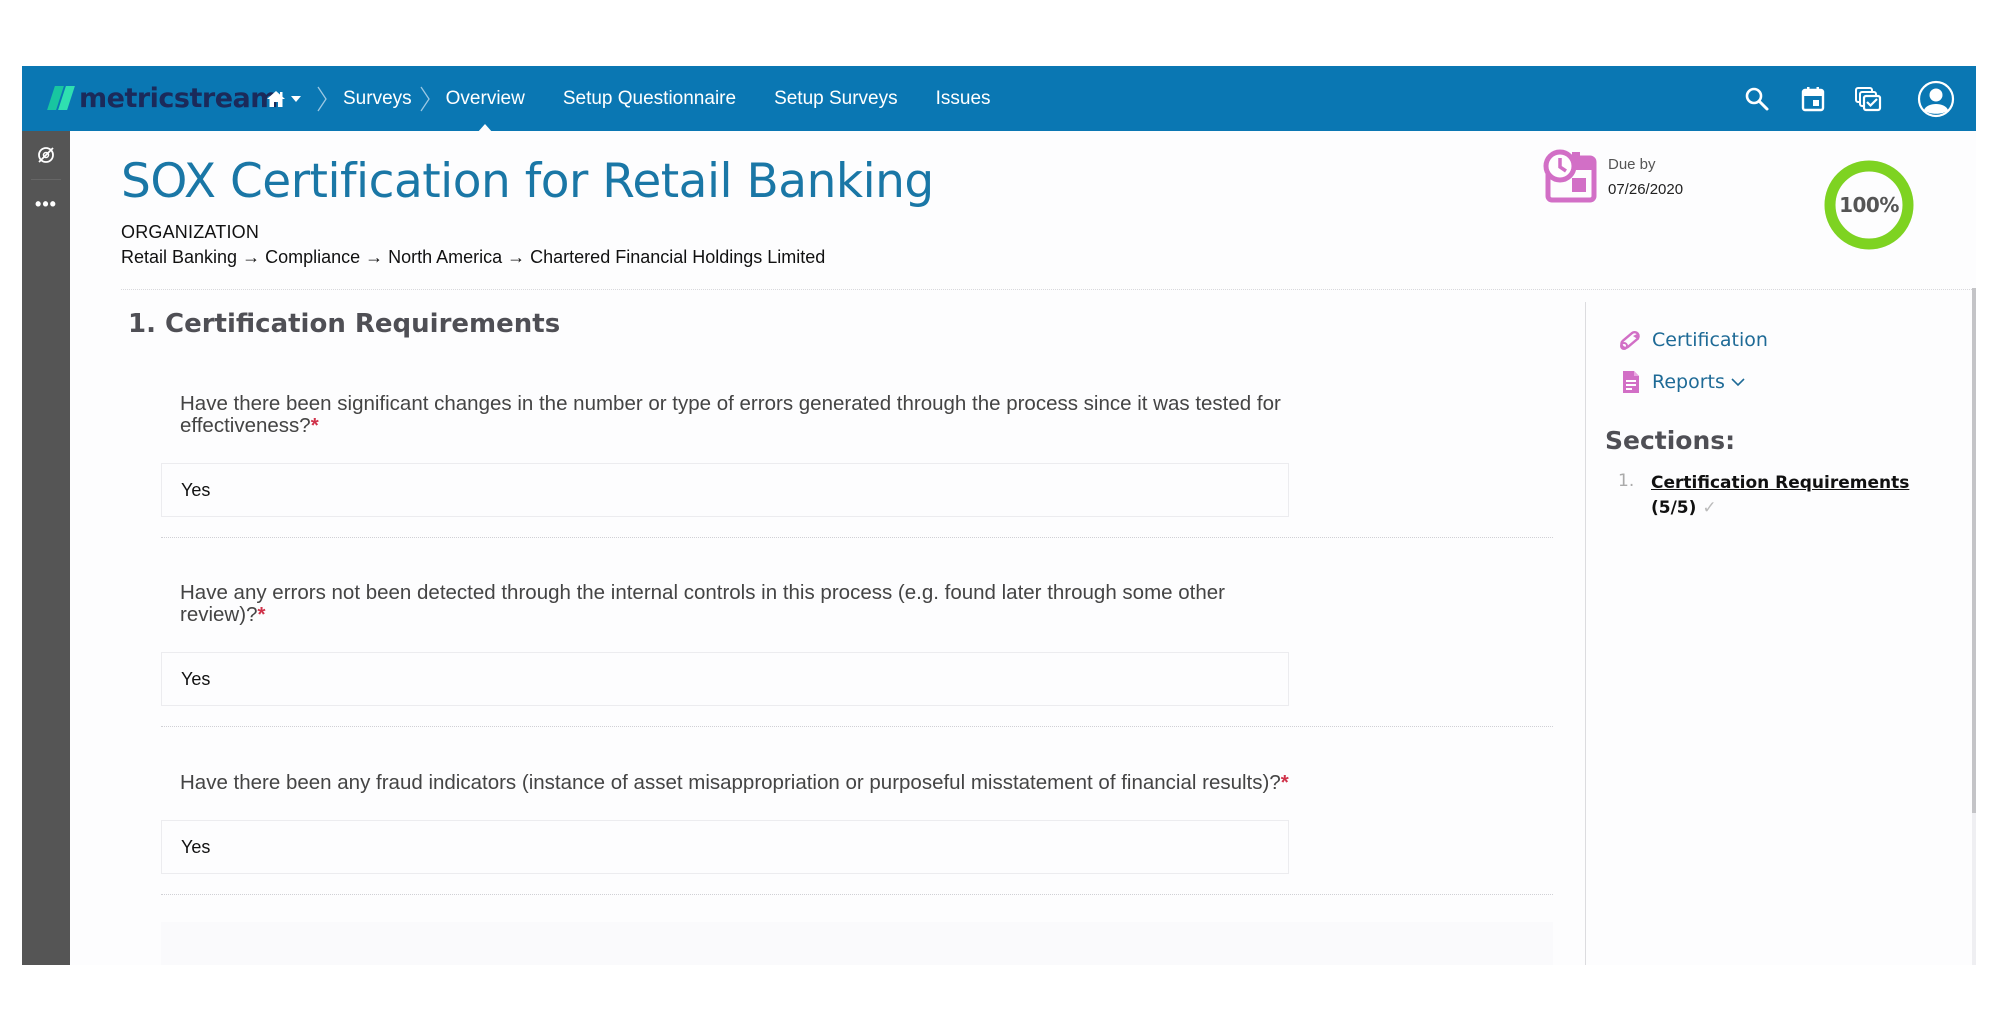  What do you see at coordinates (1848, 98) in the screenshot?
I see `top-right-toolbar` at bounding box center [1848, 98].